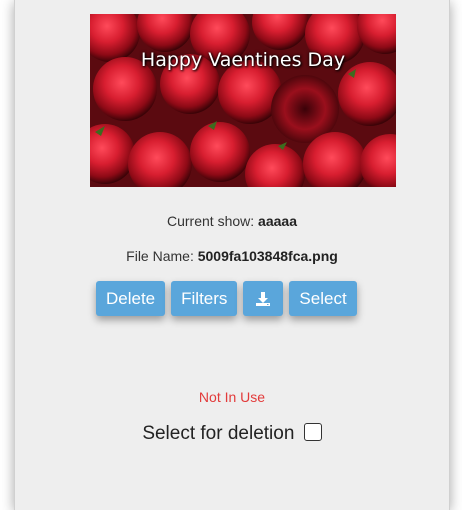 The image size is (462, 510). I want to click on download-button, so click(263, 298).